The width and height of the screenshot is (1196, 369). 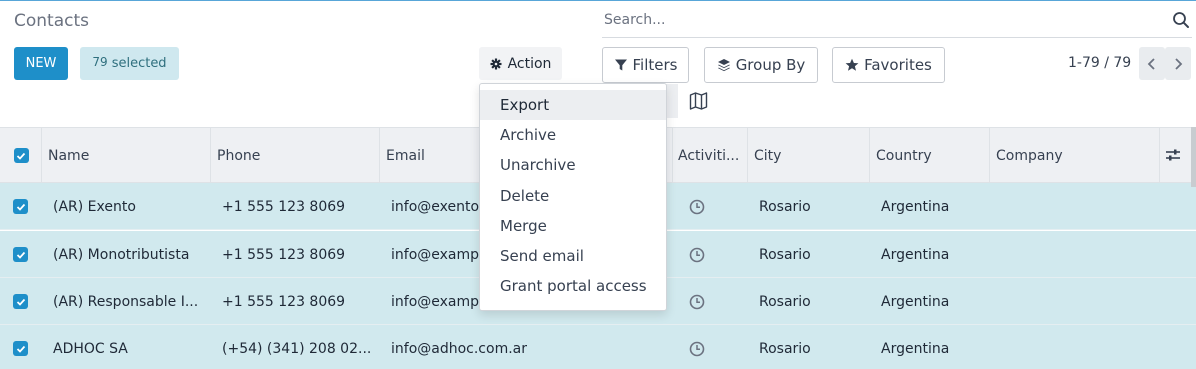 I want to click on column-header-phone: Phone, so click(x=295, y=155).